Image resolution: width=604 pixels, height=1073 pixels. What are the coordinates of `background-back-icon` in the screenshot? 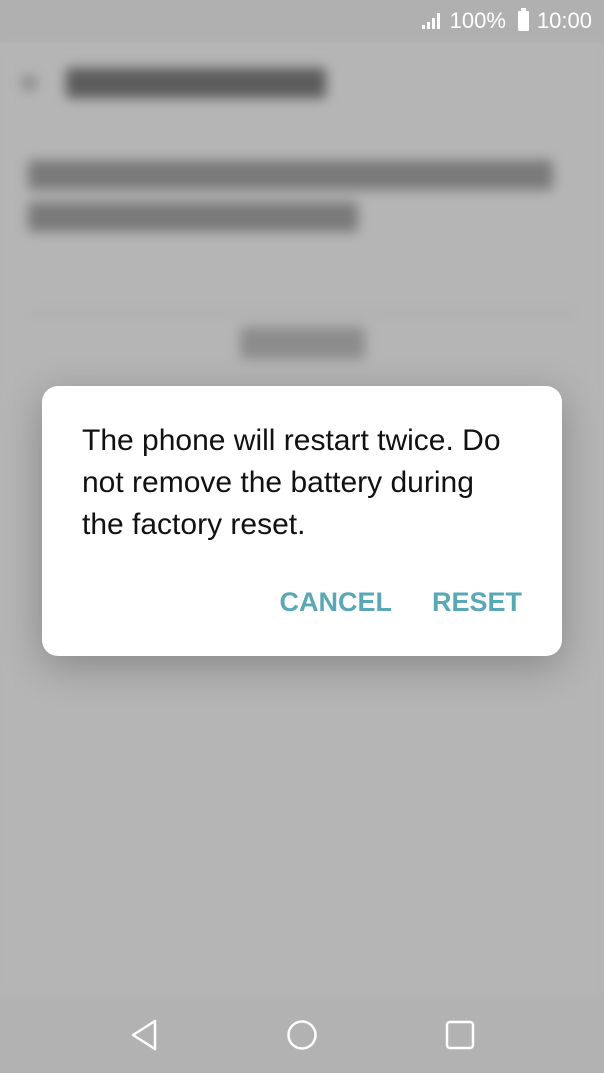 It's located at (29, 83).